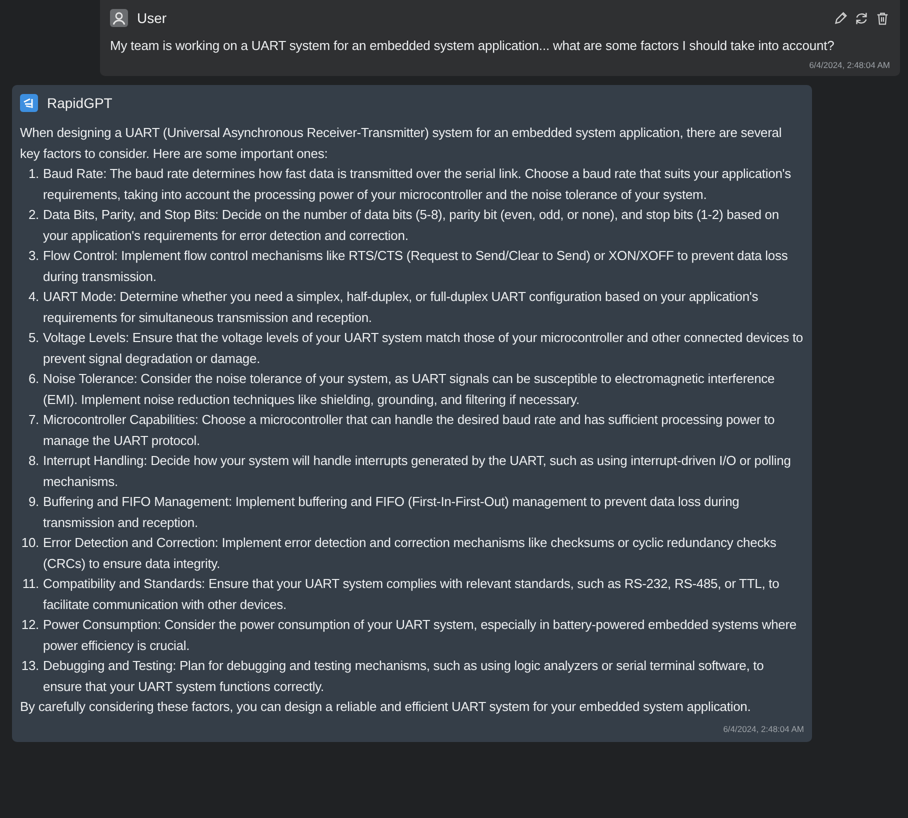  I want to click on list-number: 4., so click(33, 297).